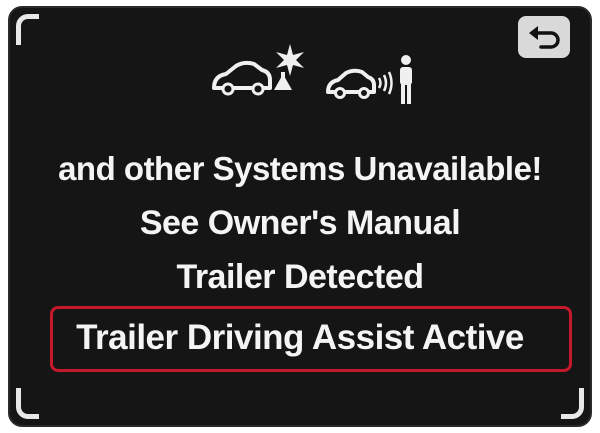  What do you see at coordinates (572, 403) in the screenshot?
I see `corner-bracket-bottom-right` at bounding box center [572, 403].